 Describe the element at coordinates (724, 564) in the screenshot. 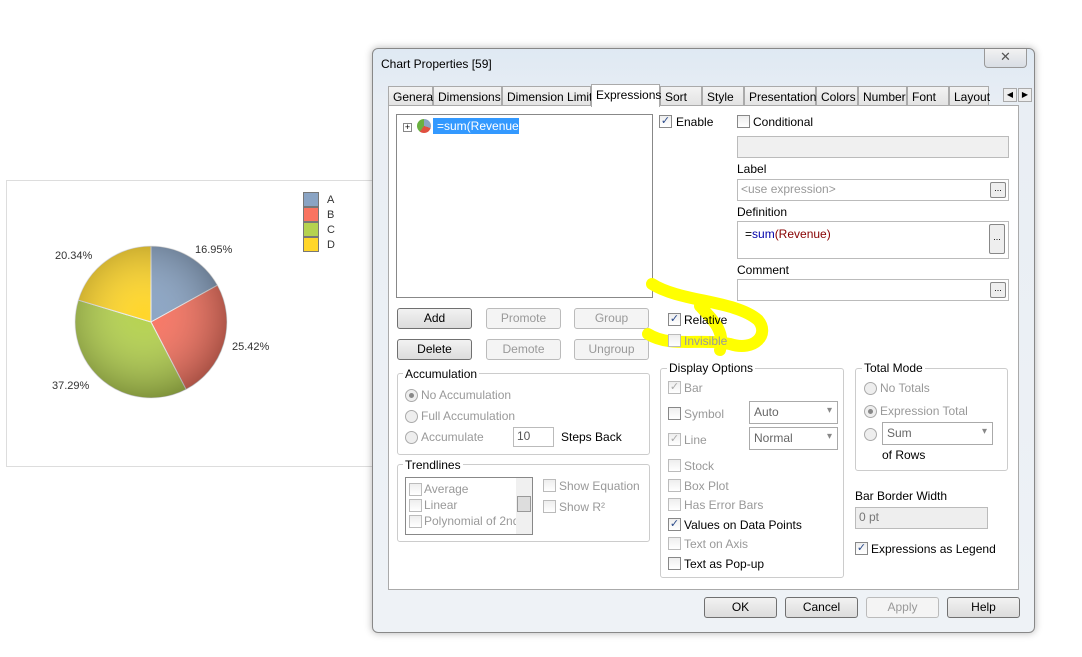

I see `text-as-popup-label: Text as Pop-up` at that location.